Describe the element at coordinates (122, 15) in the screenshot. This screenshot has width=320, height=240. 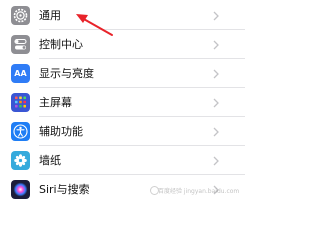
I see `settings-row-general: 通用` at that location.